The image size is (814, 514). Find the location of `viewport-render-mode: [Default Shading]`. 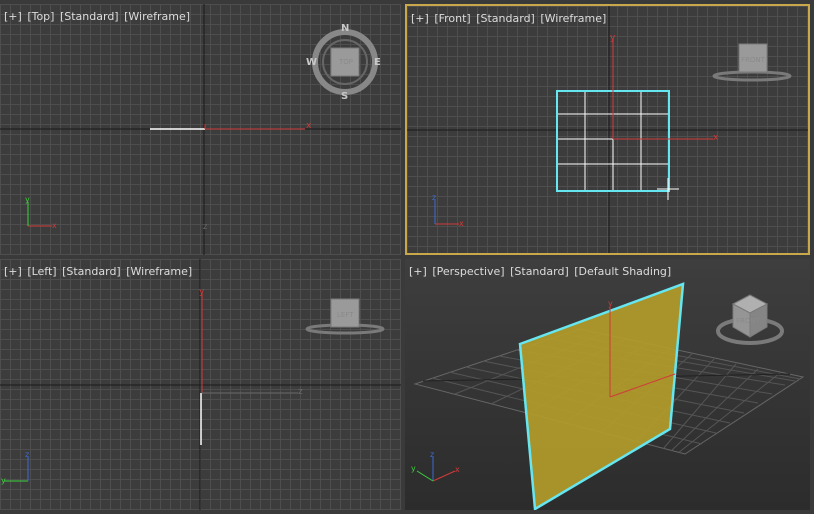

viewport-render-mode: [Default Shading] is located at coordinates (622, 271).